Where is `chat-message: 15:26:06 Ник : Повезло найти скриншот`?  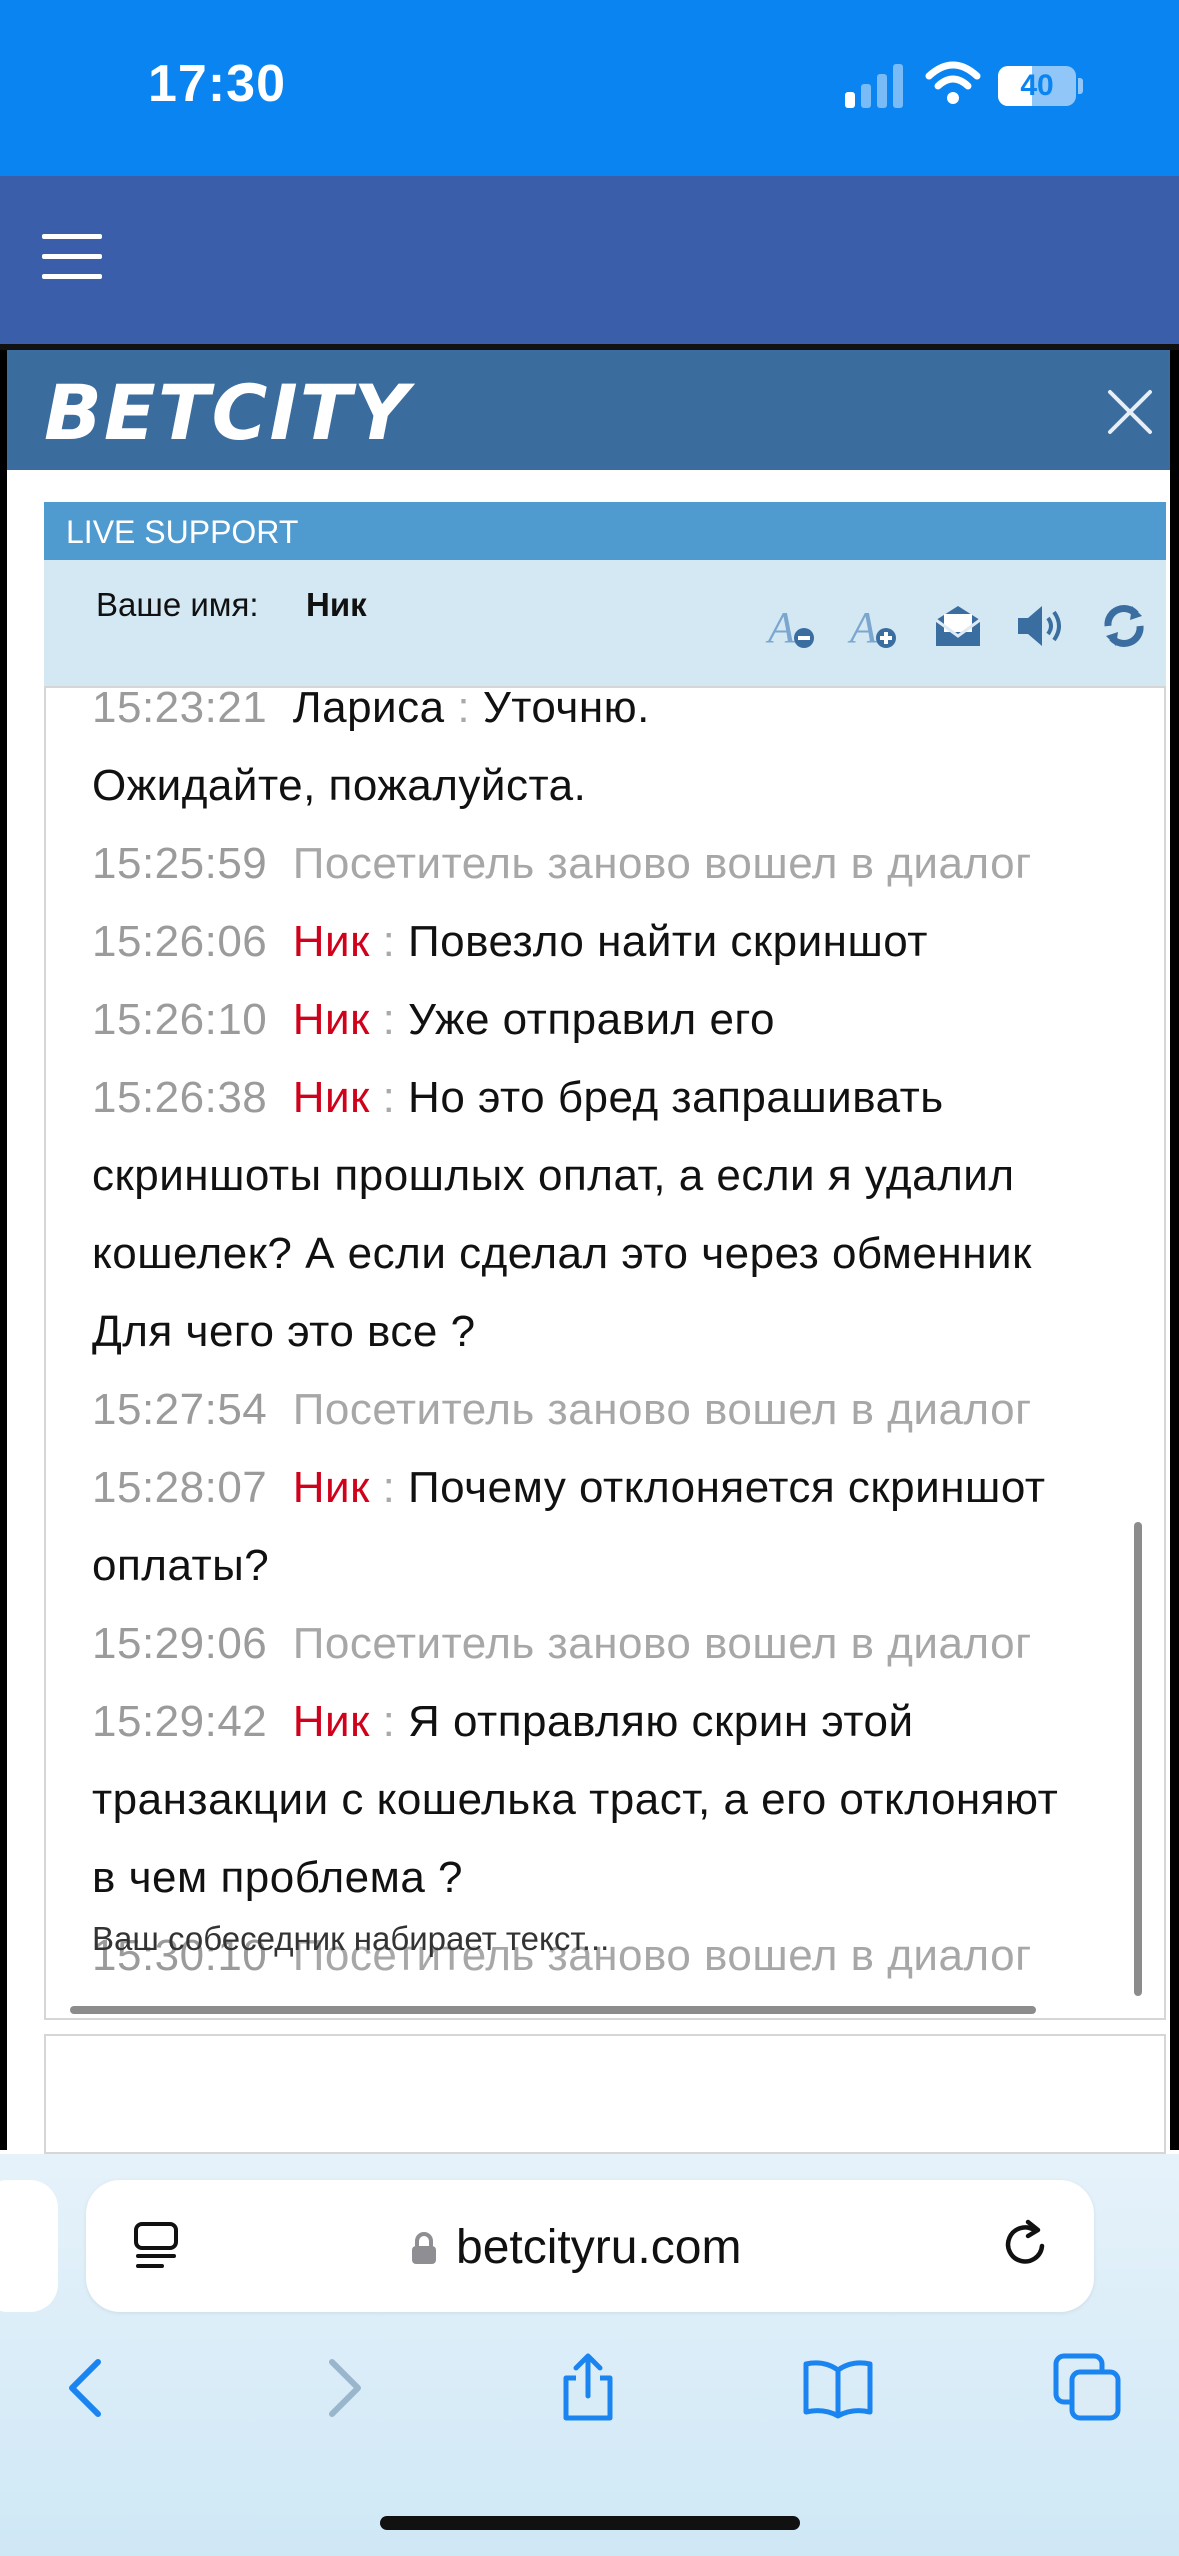
chat-message: 15:26:06 Ник : Повезло найти скриншот is located at coordinates (510, 941).